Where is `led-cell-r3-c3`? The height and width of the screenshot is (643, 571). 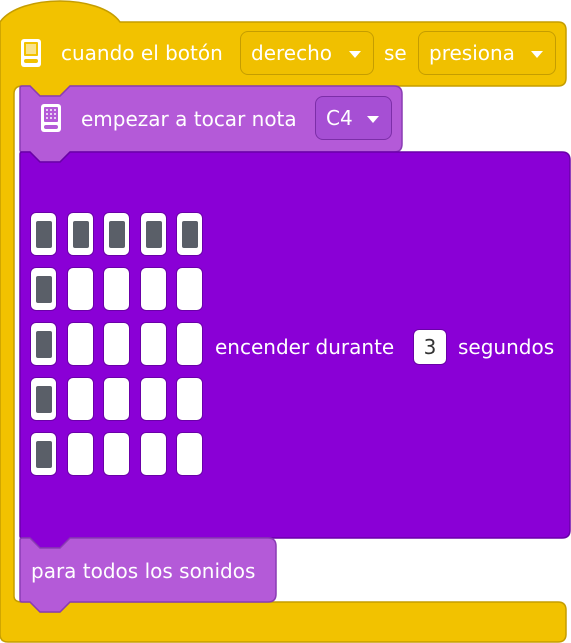 led-cell-r3-c3 is located at coordinates (153, 399).